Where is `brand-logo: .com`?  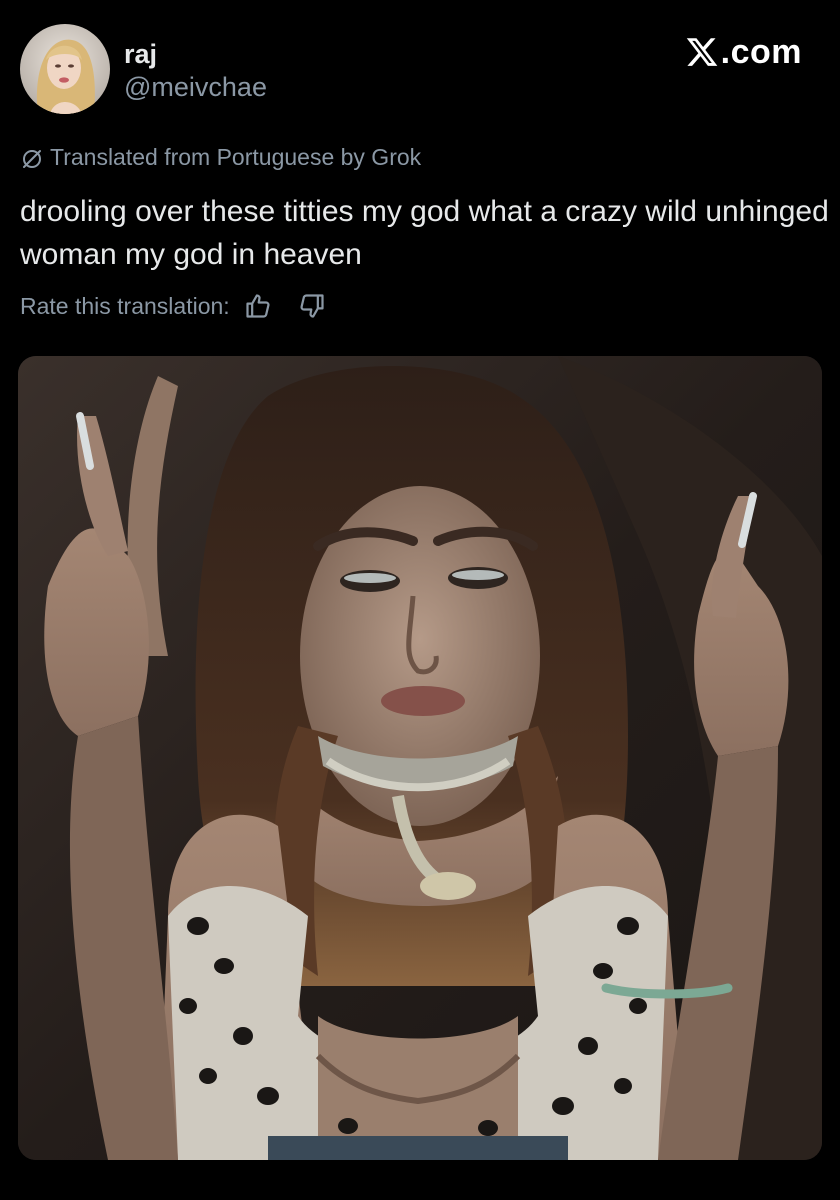 brand-logo: .com is located at coordinates (743, 52).